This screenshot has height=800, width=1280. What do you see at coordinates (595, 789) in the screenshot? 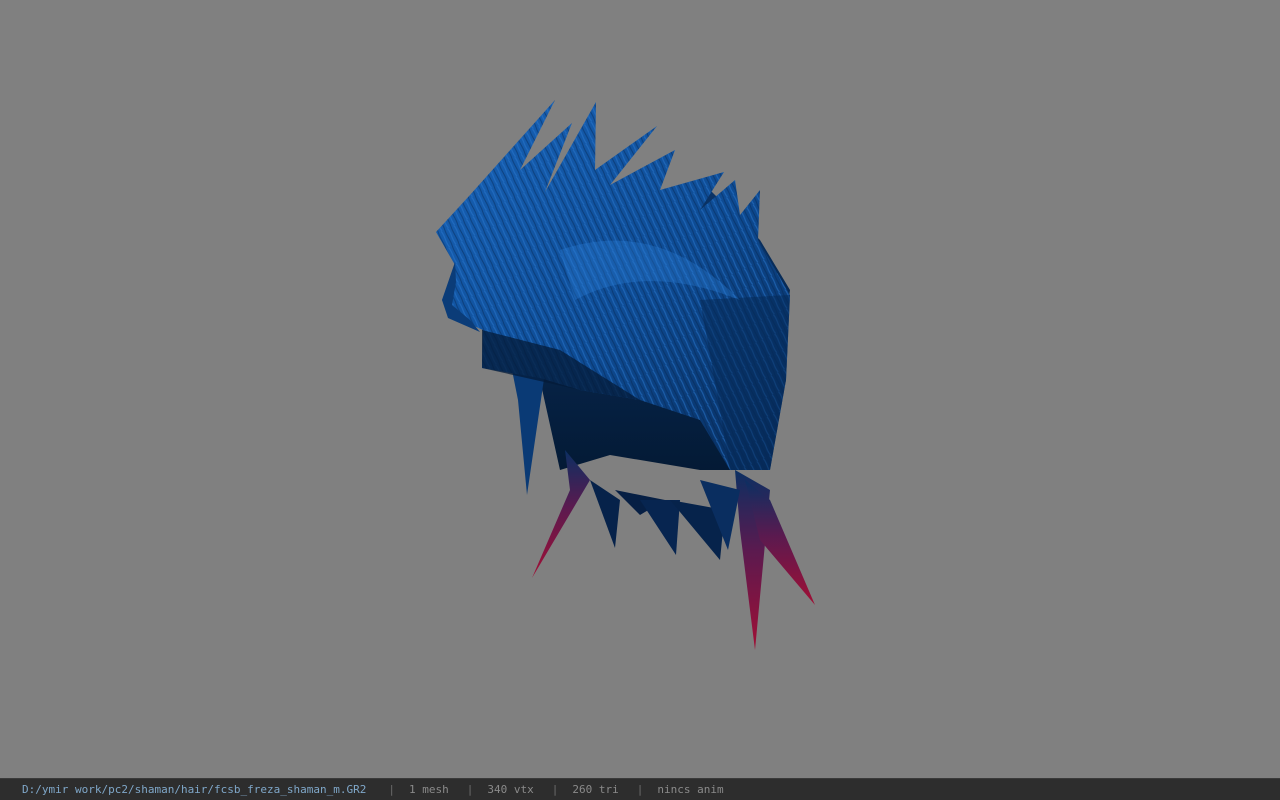
I see `triangle-count: 260 tri` at bounding box center [595, 789].